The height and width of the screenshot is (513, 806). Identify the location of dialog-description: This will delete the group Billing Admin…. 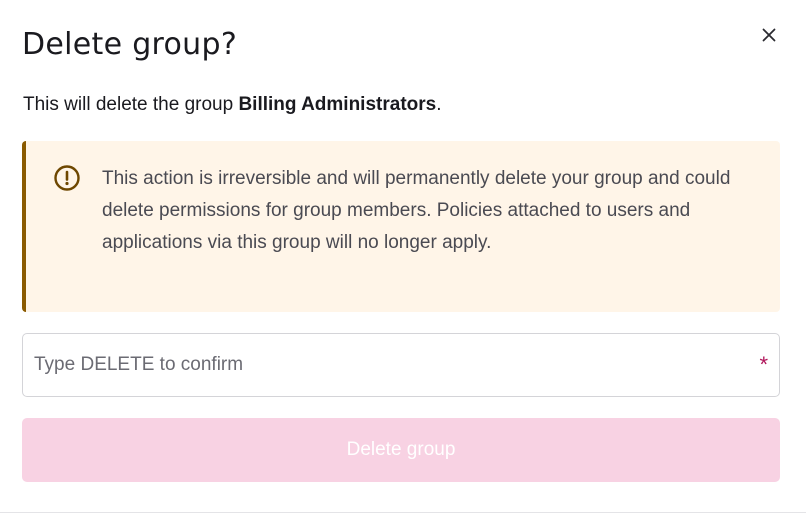
(232, 105).